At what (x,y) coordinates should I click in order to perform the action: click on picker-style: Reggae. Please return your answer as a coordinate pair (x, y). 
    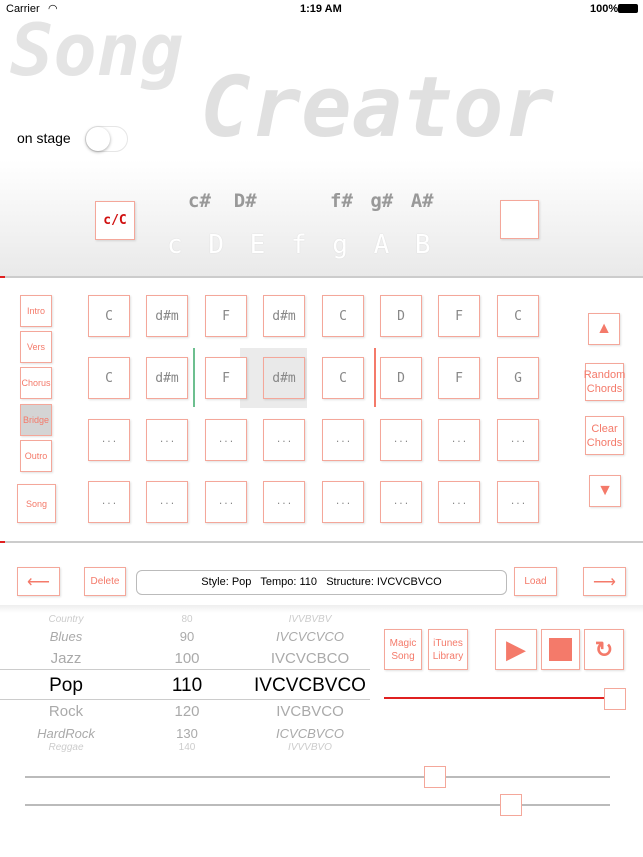
    Looking at the image, I should click on (66, 747).